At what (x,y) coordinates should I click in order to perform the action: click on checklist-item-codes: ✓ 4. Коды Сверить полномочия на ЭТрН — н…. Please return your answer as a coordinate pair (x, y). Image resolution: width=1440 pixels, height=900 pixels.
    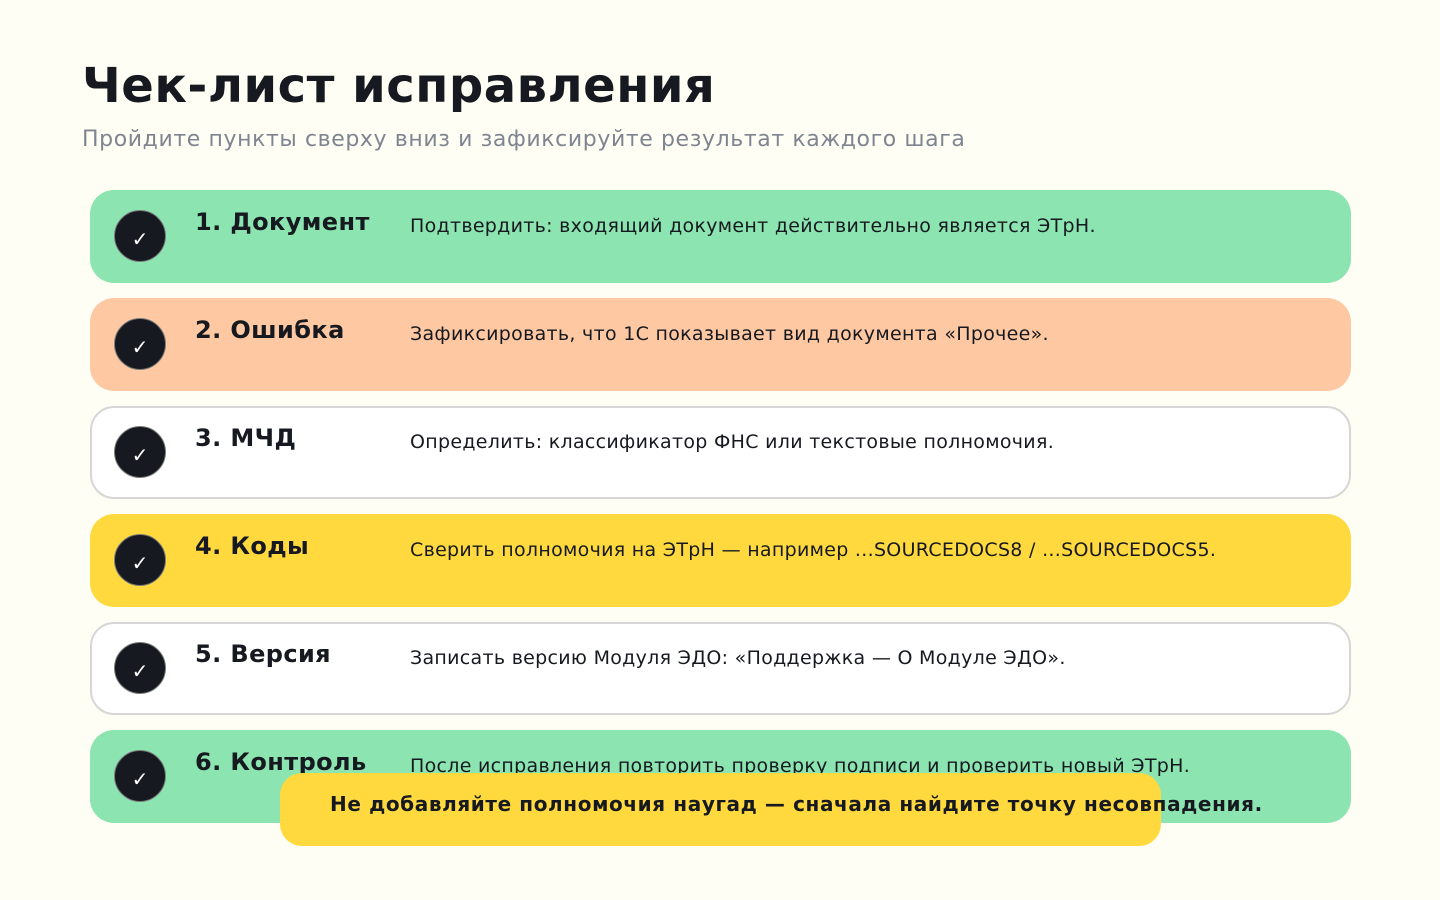
    Looking at the image, I should click on (720, 560).